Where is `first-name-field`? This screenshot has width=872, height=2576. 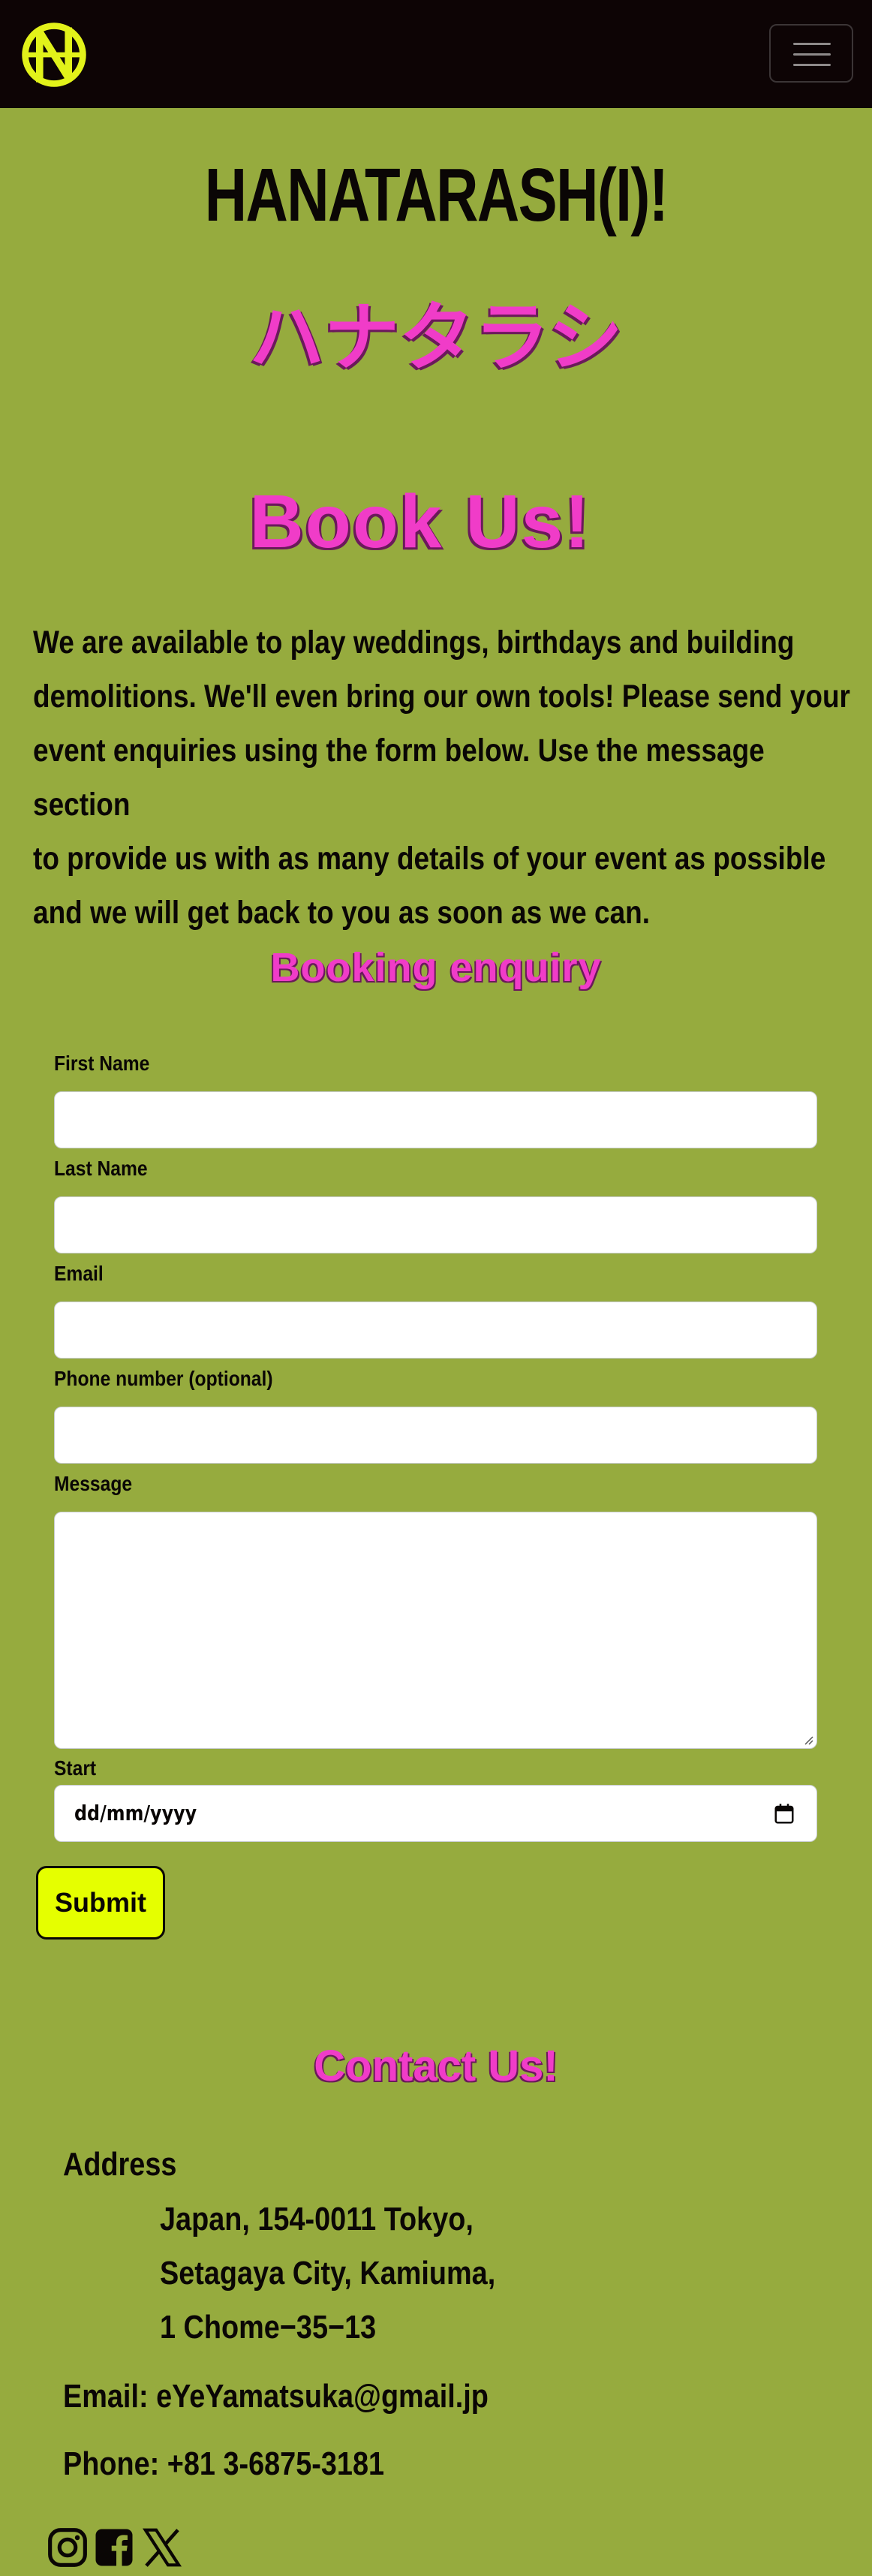 first-name-field is located at coordinates (436, 1119).